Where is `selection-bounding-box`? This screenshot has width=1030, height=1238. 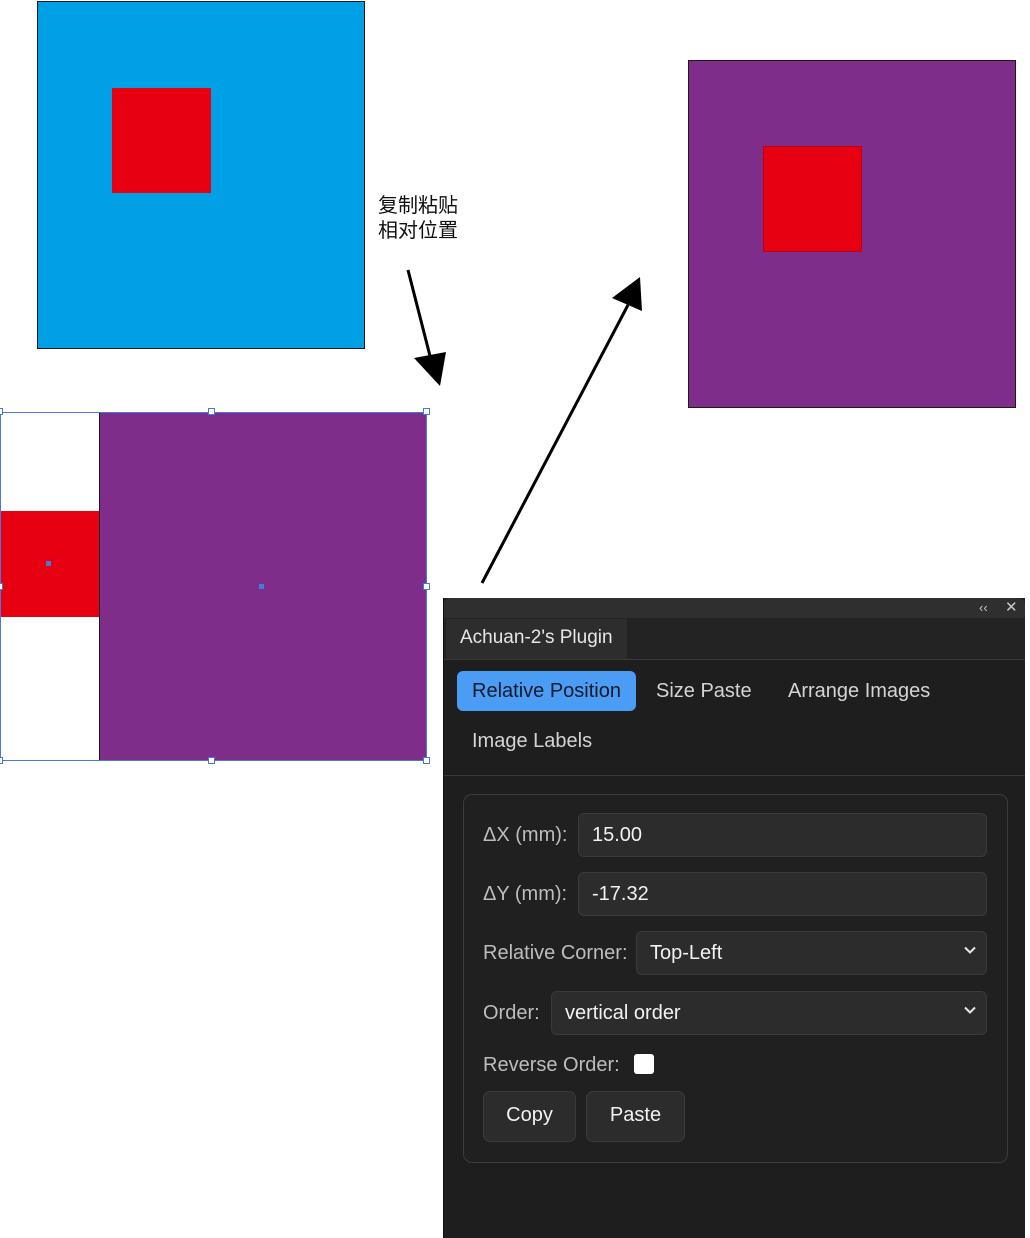
selection-bounding-box is located at coordinates (213, 586).